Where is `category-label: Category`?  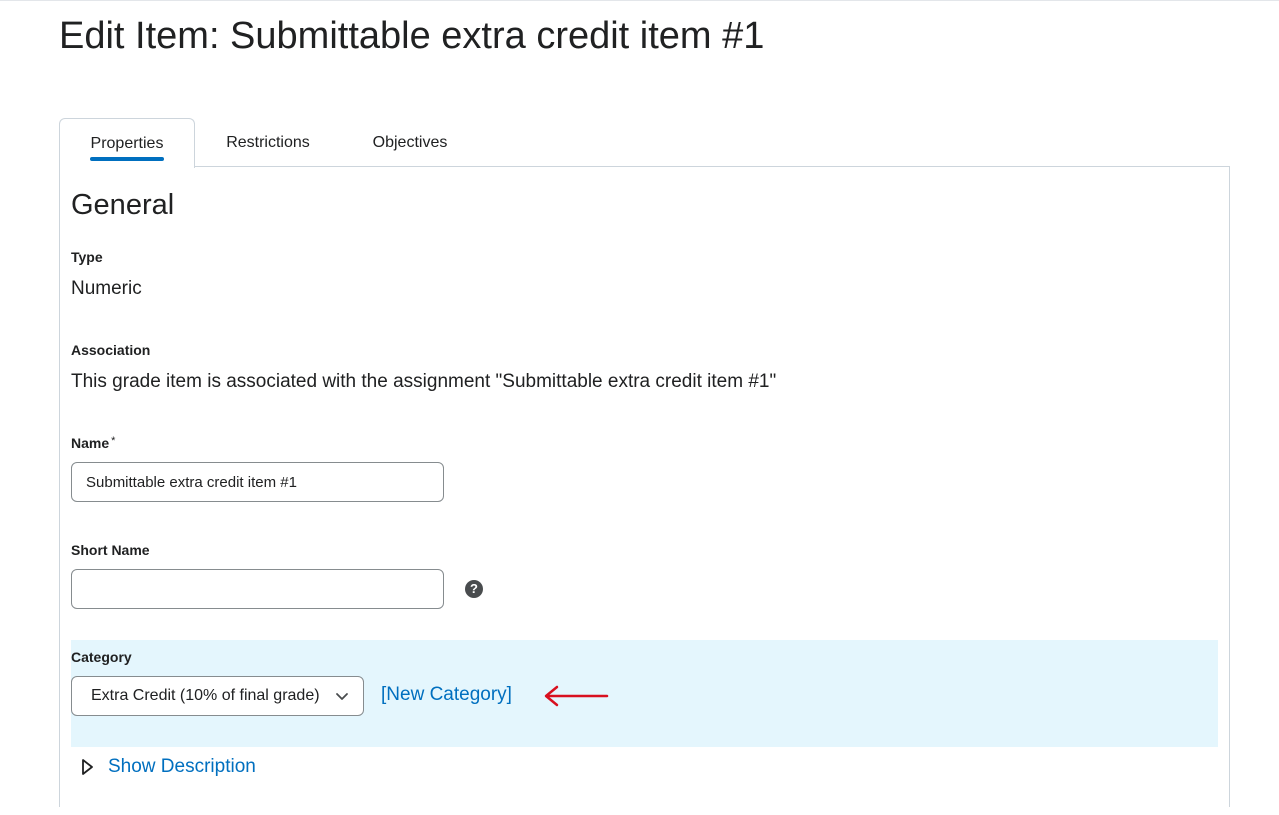 category-label: Category is located at coordinates (101, 657).